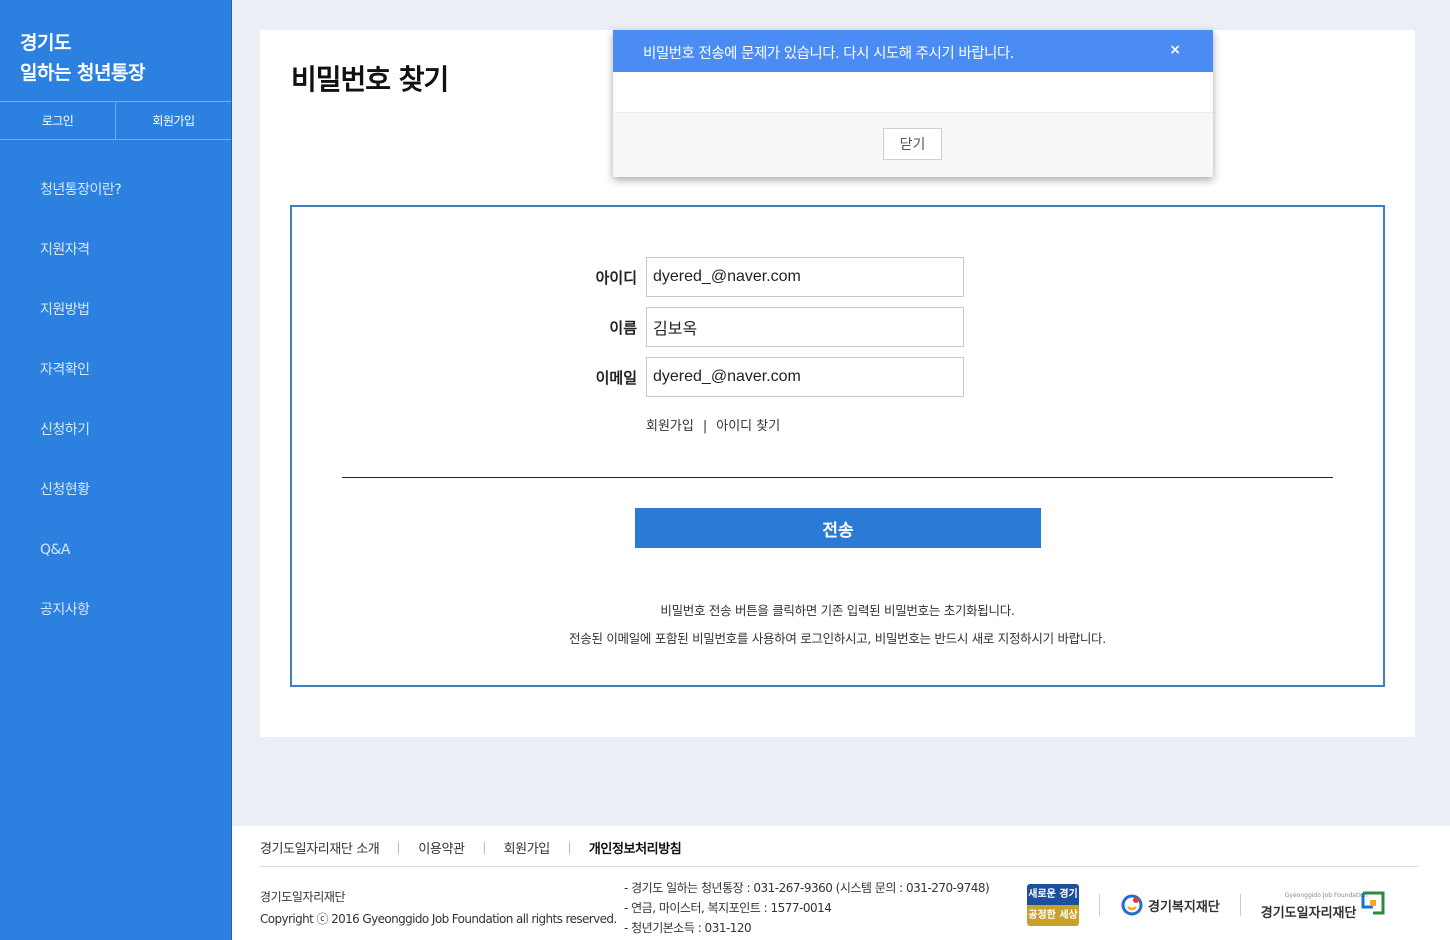  What do you see at coordinates (616, 378) in the screenshot?
I see `email-label: 이메일` at bounding box center [616, 378].